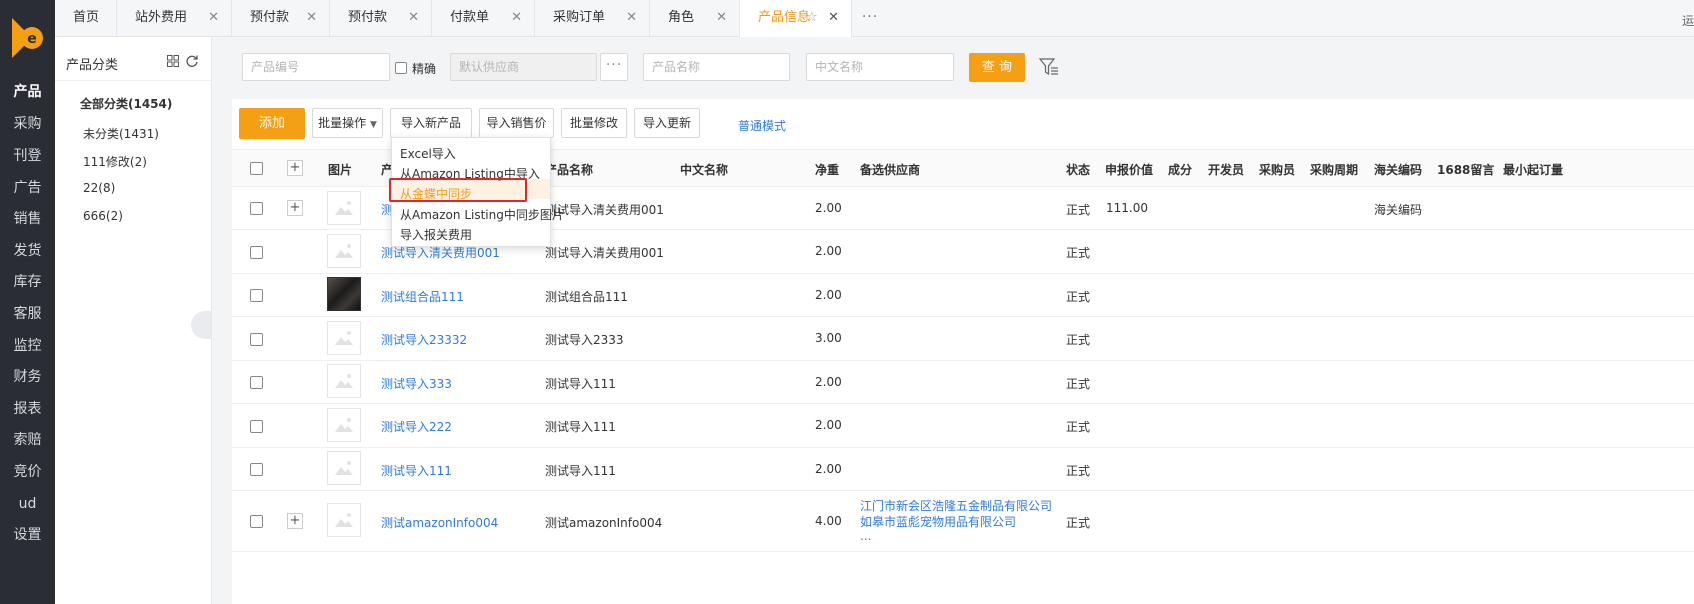 Image resolution: width=1694 pixels, height=604 pixels. What do you see at coordinates (27, 251) in the screenshot?
I see `nav-item-shipping: 发货` at bounding box center [27, 251].